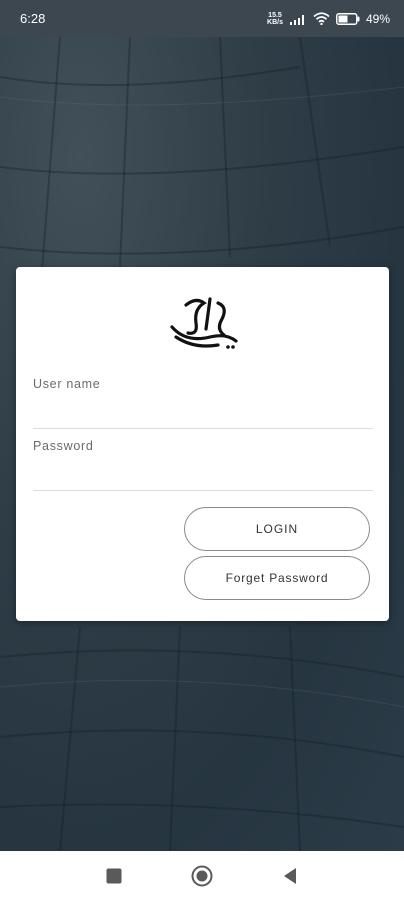 The width and height of the screenshot is (404, 900). I want to click on network-speed-unit: KB/s, so click(275, 22).